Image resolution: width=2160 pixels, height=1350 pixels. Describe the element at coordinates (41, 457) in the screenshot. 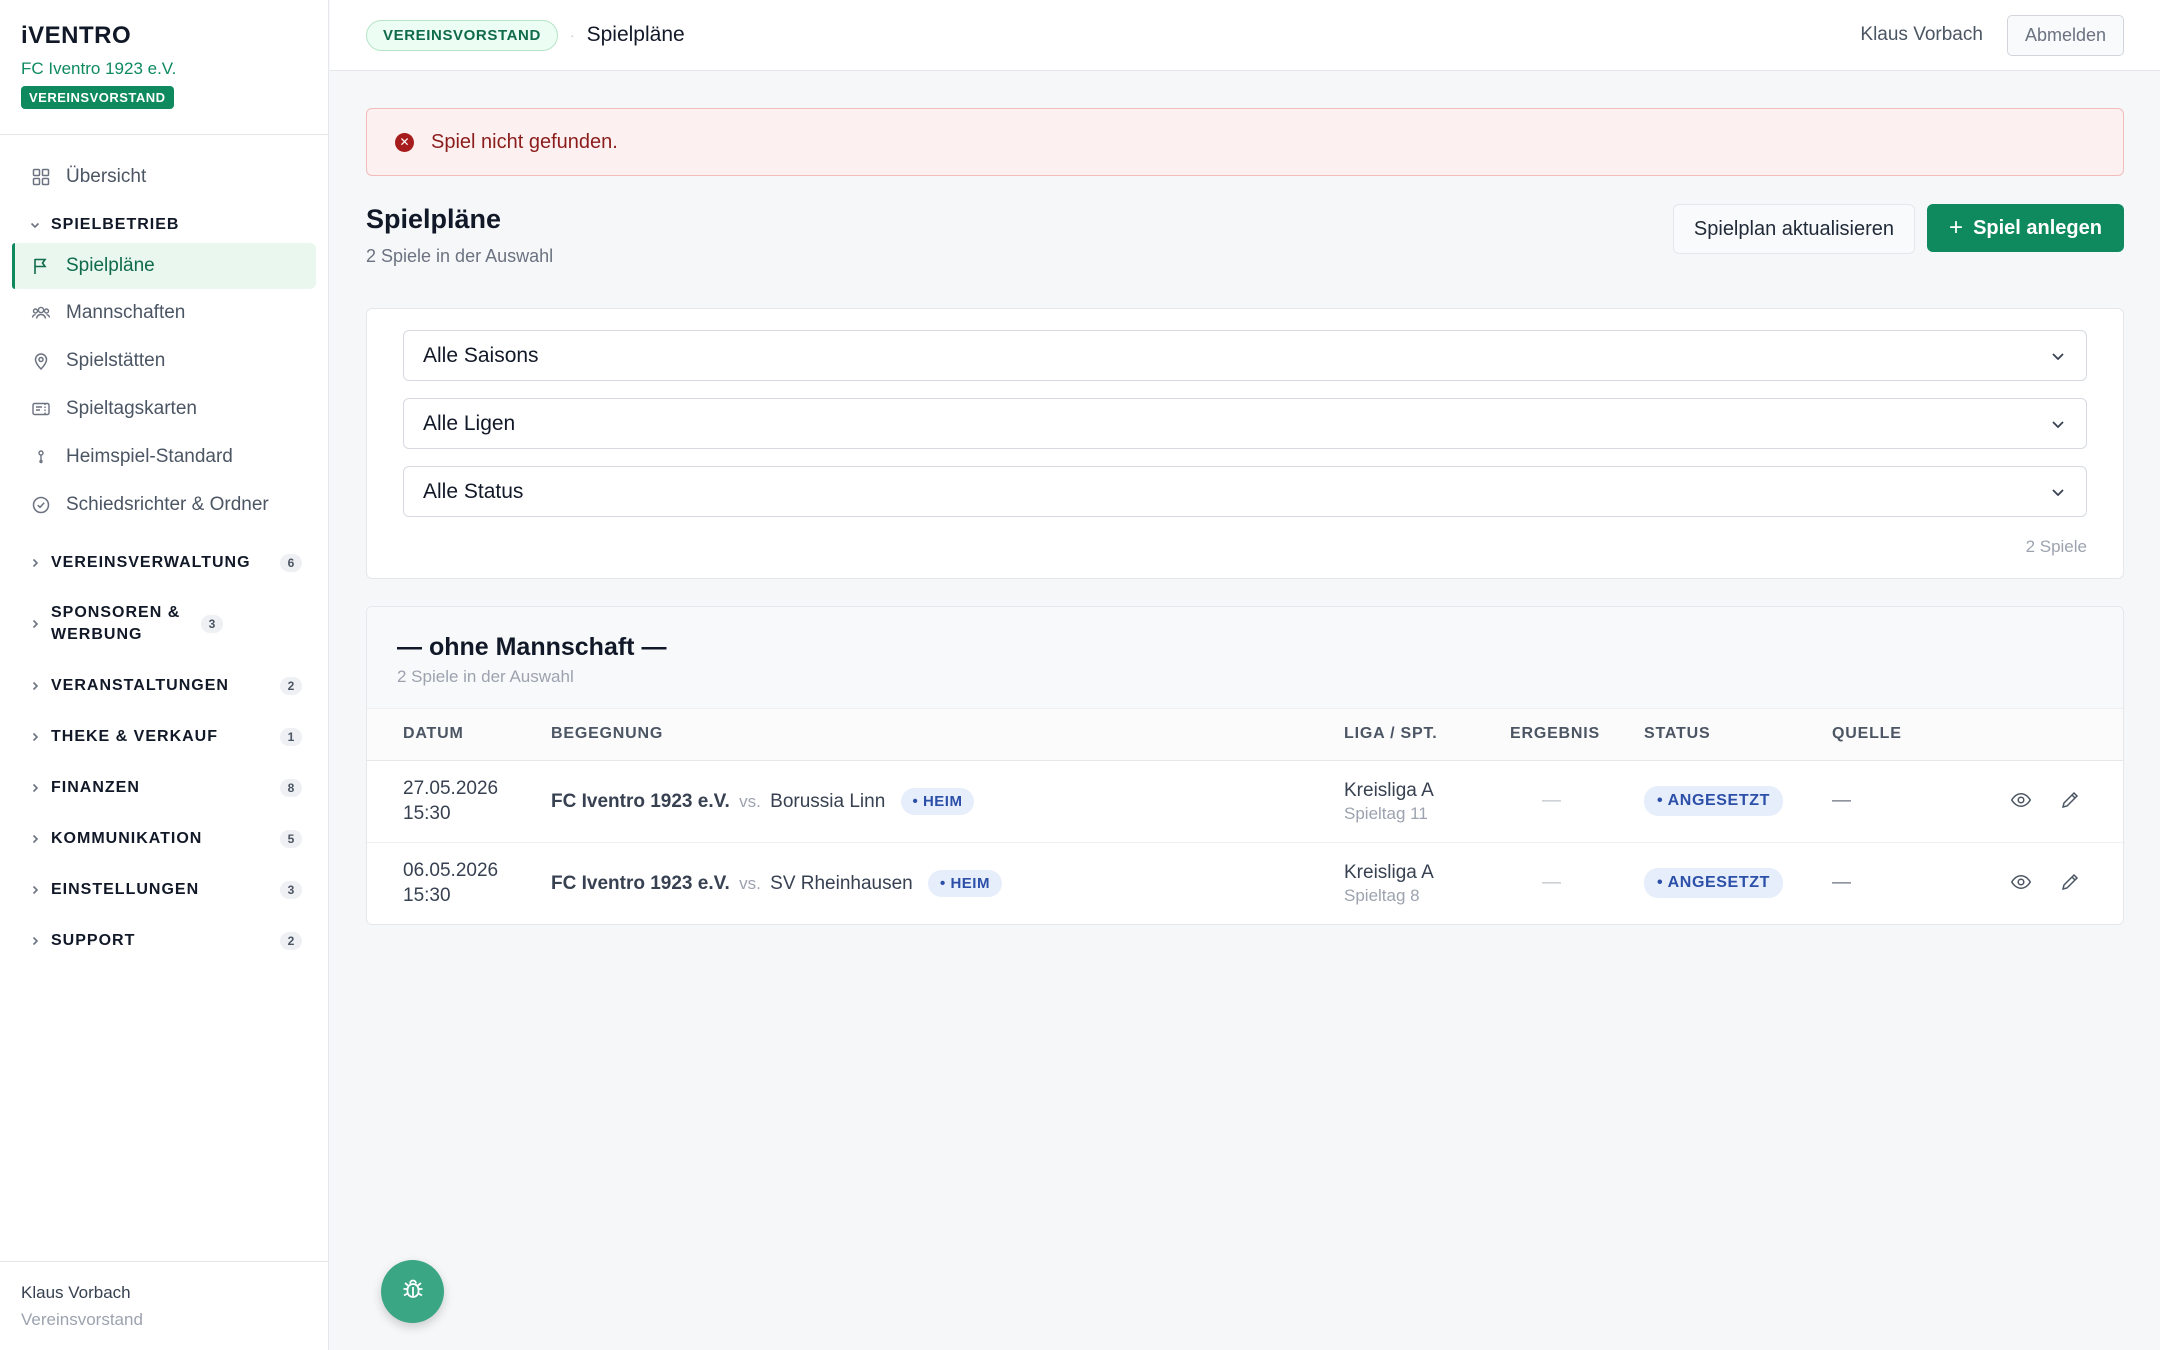

I see `link-icon` at that location.